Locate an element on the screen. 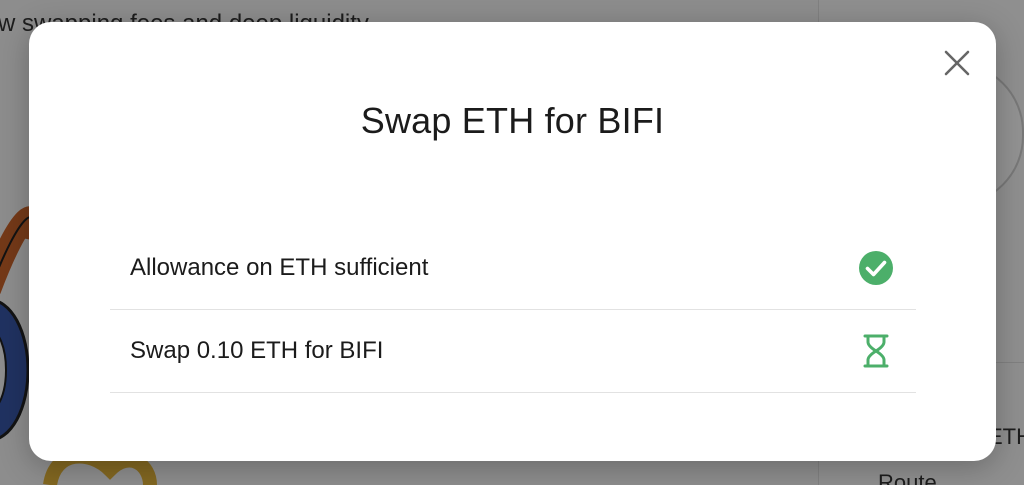  close-icon is located at coordinates (957, 63).